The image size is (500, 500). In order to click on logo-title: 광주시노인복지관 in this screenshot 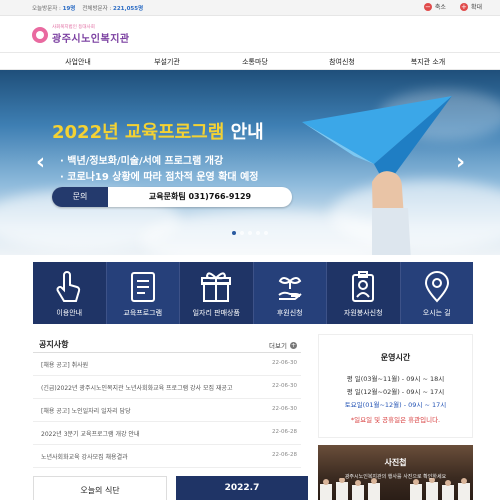, I will do `click(91, 39)`.